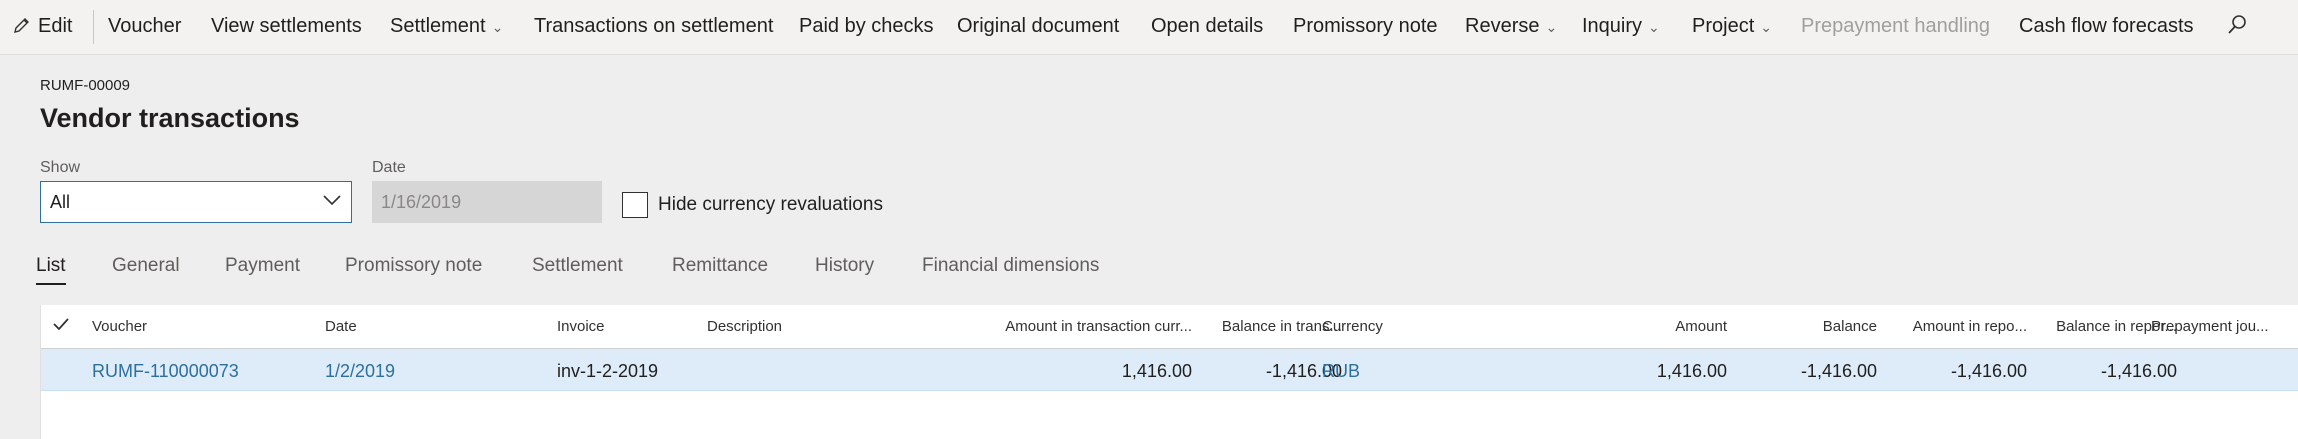 This screenshot has height=439, width=2298. I want to click on open-details-button: Open details, so click(1207, 26).